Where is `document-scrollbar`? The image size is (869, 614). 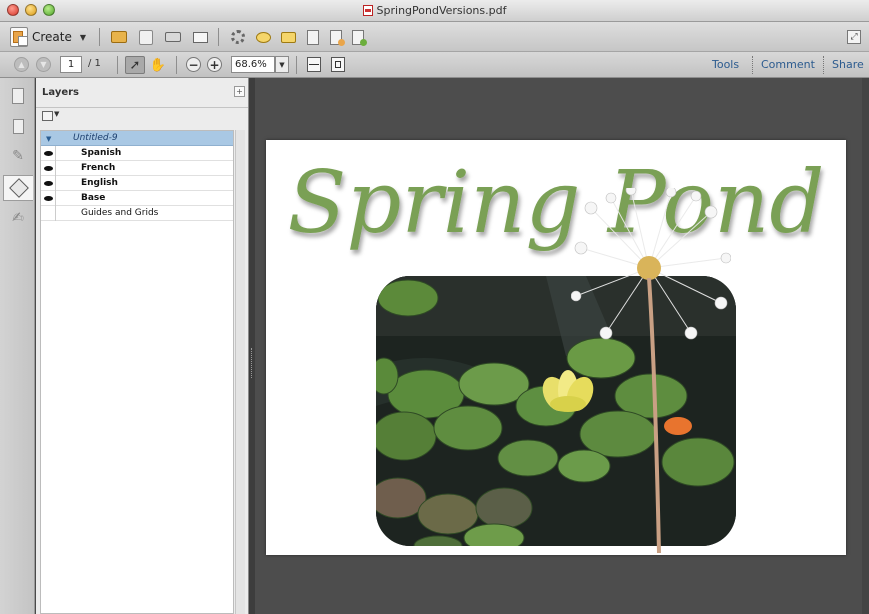
document-scrollbar is located at coordinates (865, 346).